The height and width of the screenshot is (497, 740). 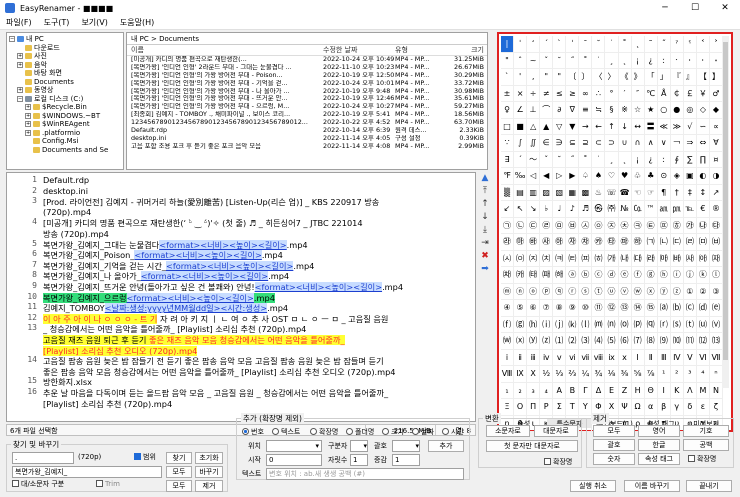 I want to click on char-cell: ⑾, so click(x=690, y=341).